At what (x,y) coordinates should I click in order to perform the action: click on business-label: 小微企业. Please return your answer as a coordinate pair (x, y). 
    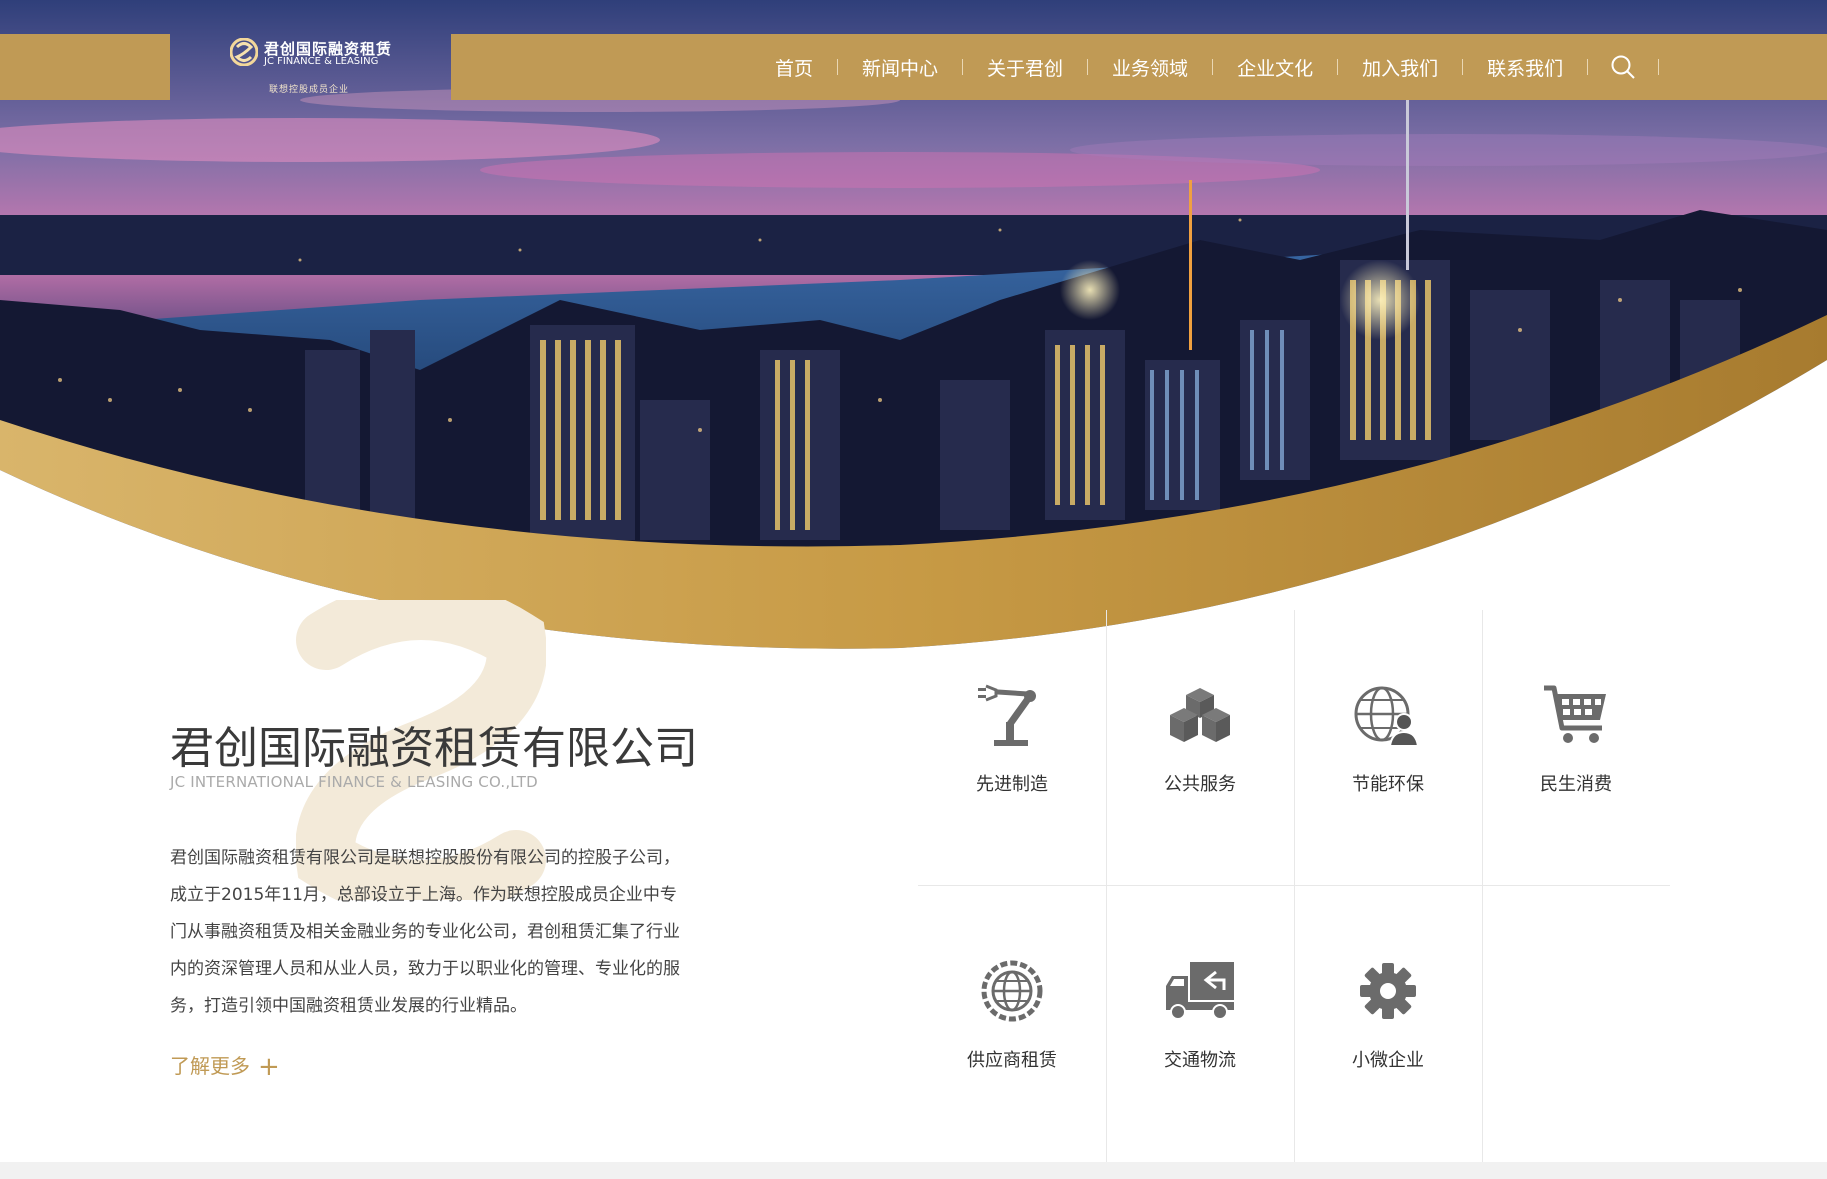
    Looking at the image, I should click on (1388, 1060).